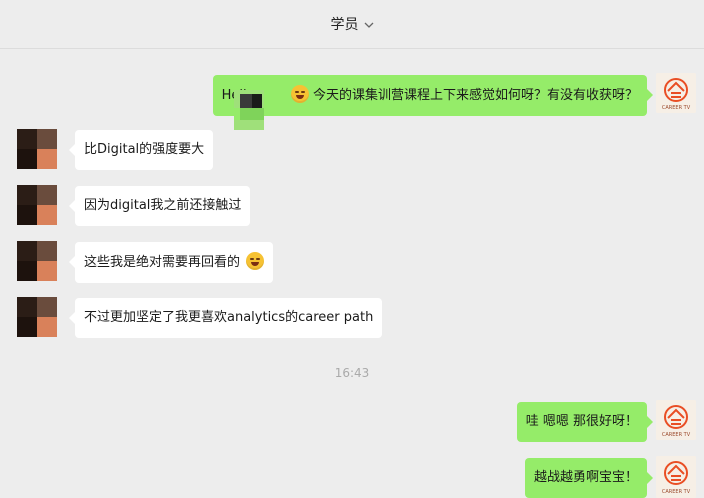 The height and width of the screenshot is (498, 704). I want to click on message-text: 哇 嗯嗯 那很好呀！, so click(581, 421).